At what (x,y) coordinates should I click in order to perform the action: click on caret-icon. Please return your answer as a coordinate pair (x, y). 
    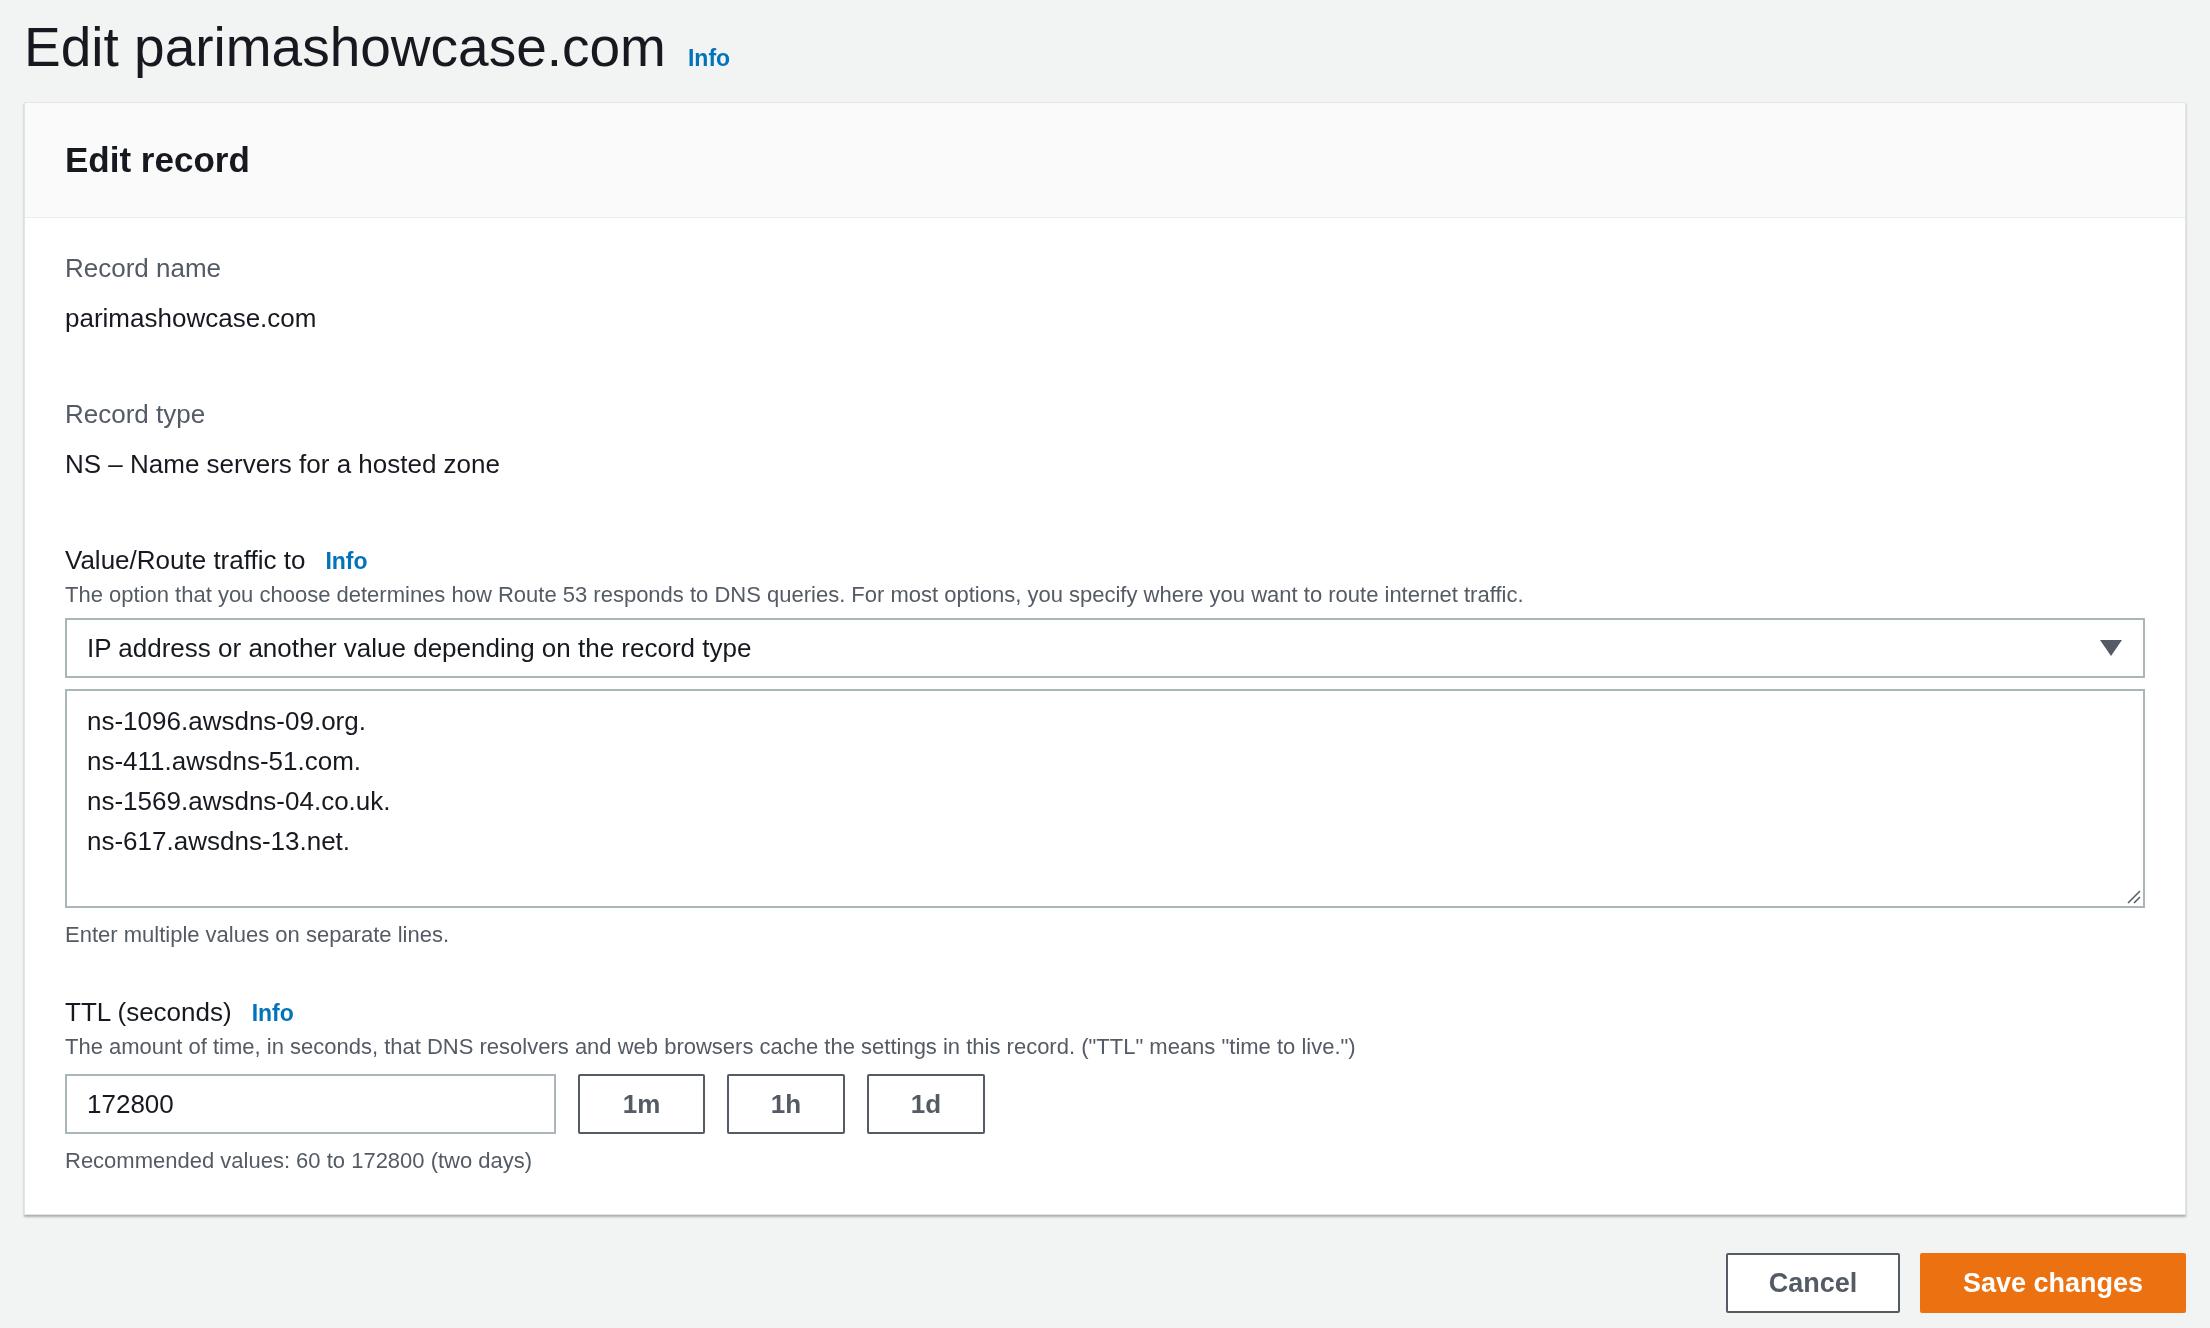
    Looking at the image, I should click on (2111, 648).